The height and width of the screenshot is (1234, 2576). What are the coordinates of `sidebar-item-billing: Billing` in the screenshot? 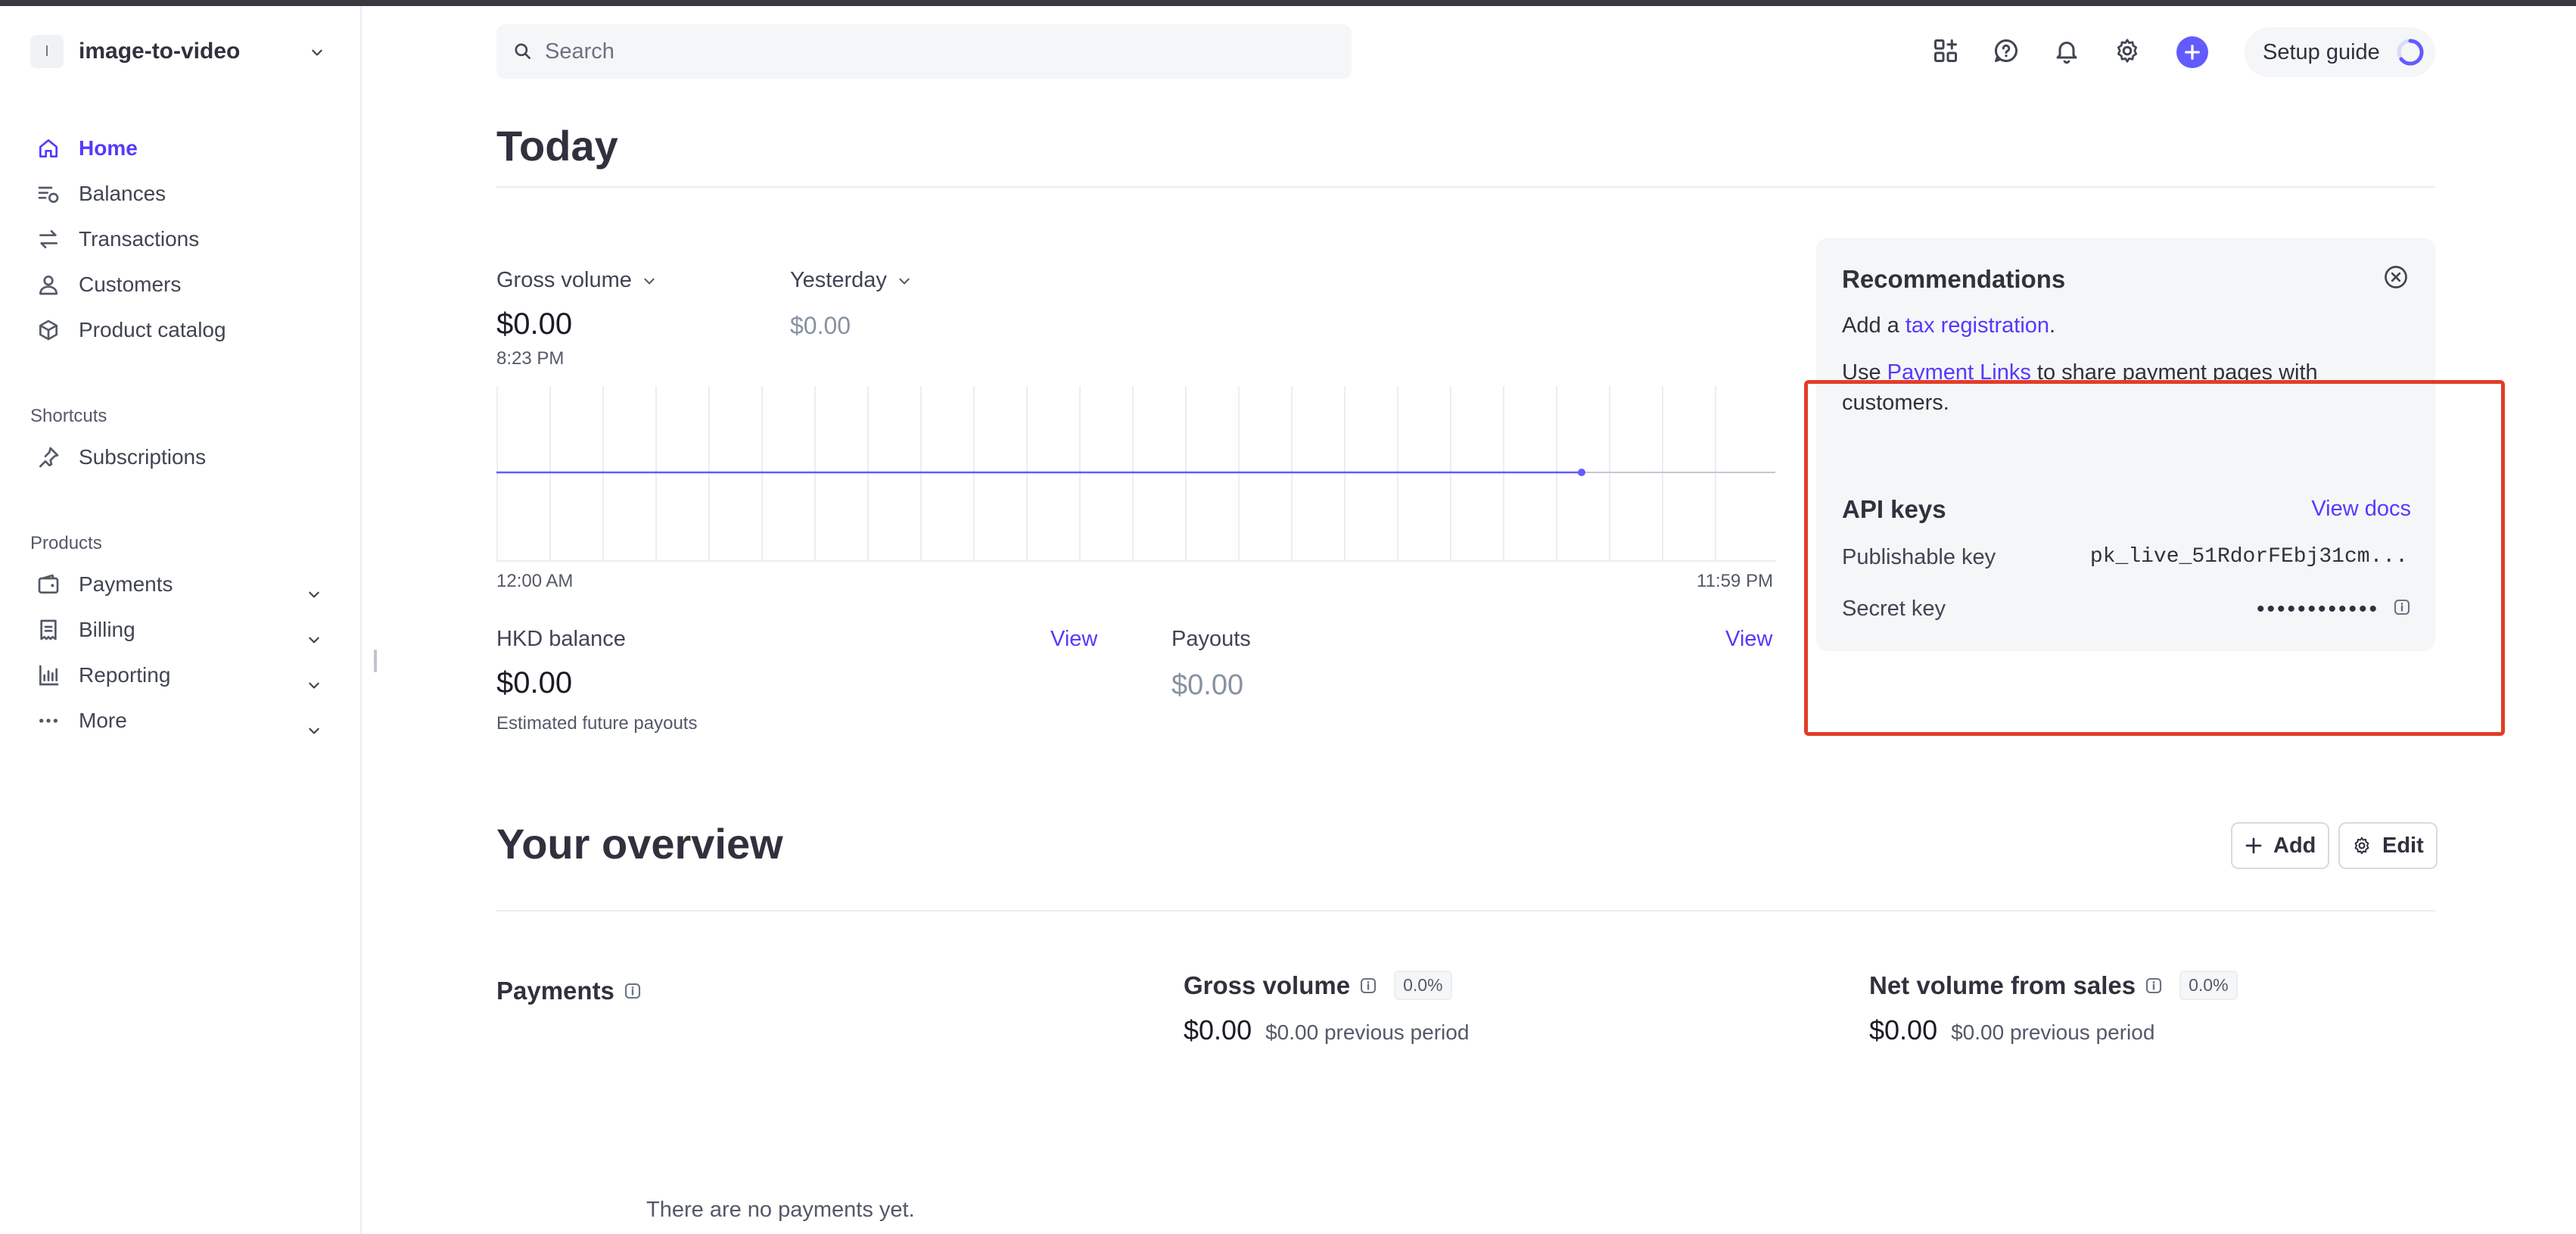 It's located at (84, 630).